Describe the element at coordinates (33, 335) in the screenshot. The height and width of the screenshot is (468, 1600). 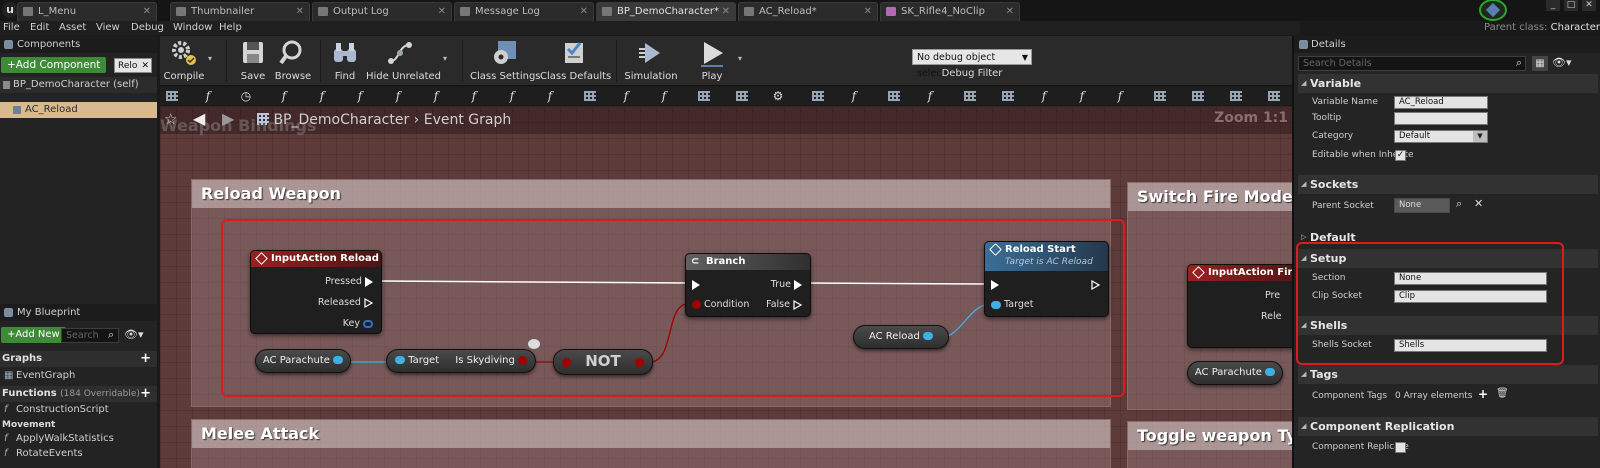
I see `add-new-button: +Add New` at that location.